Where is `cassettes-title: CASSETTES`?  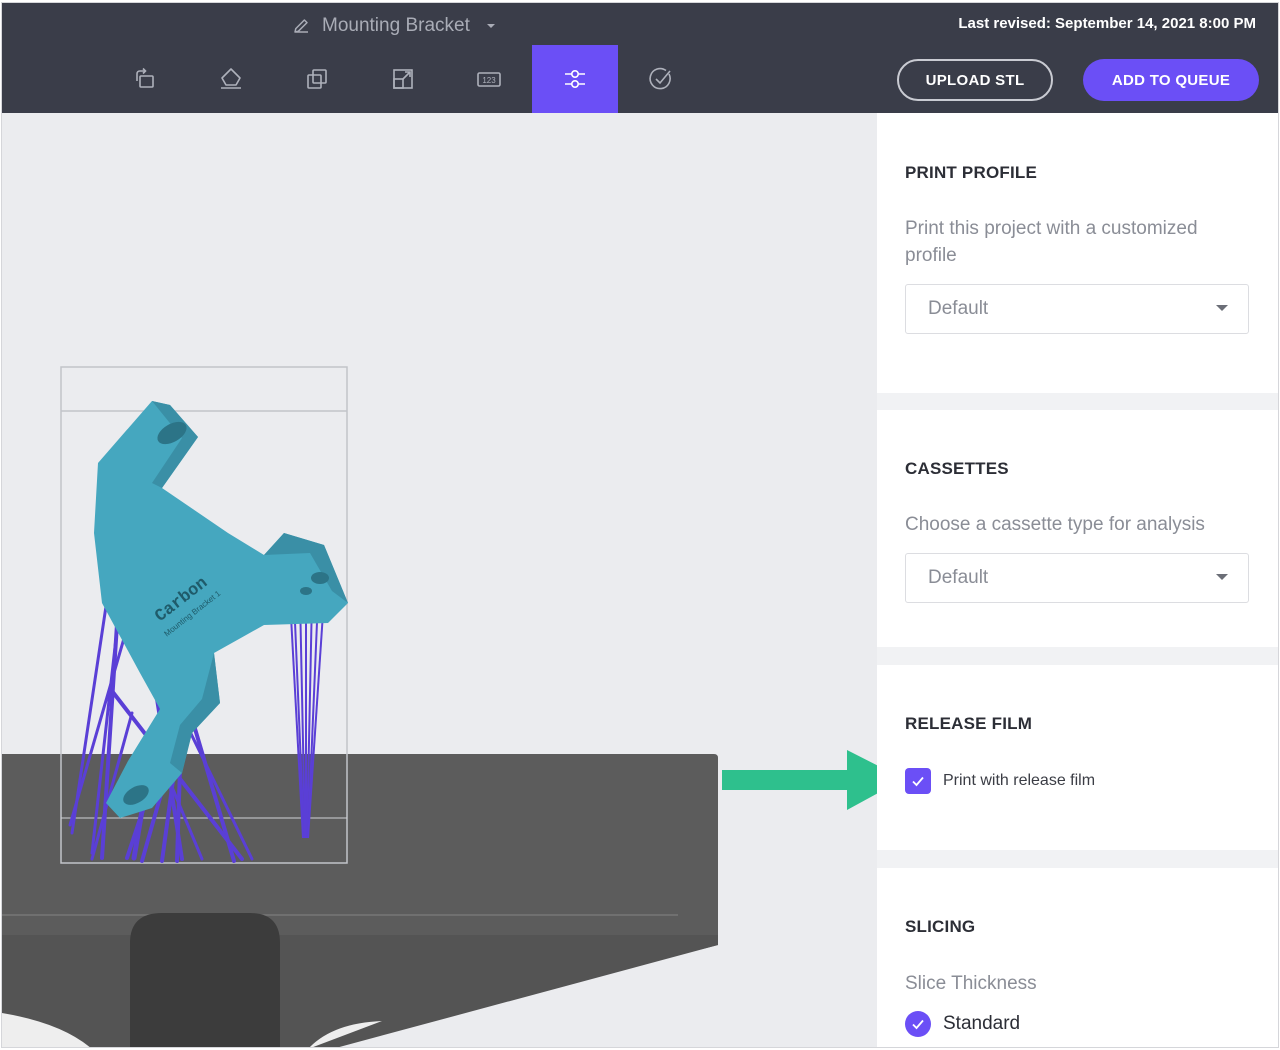 cassettes-title: CASSETTES is located at coordinates (957, 468).